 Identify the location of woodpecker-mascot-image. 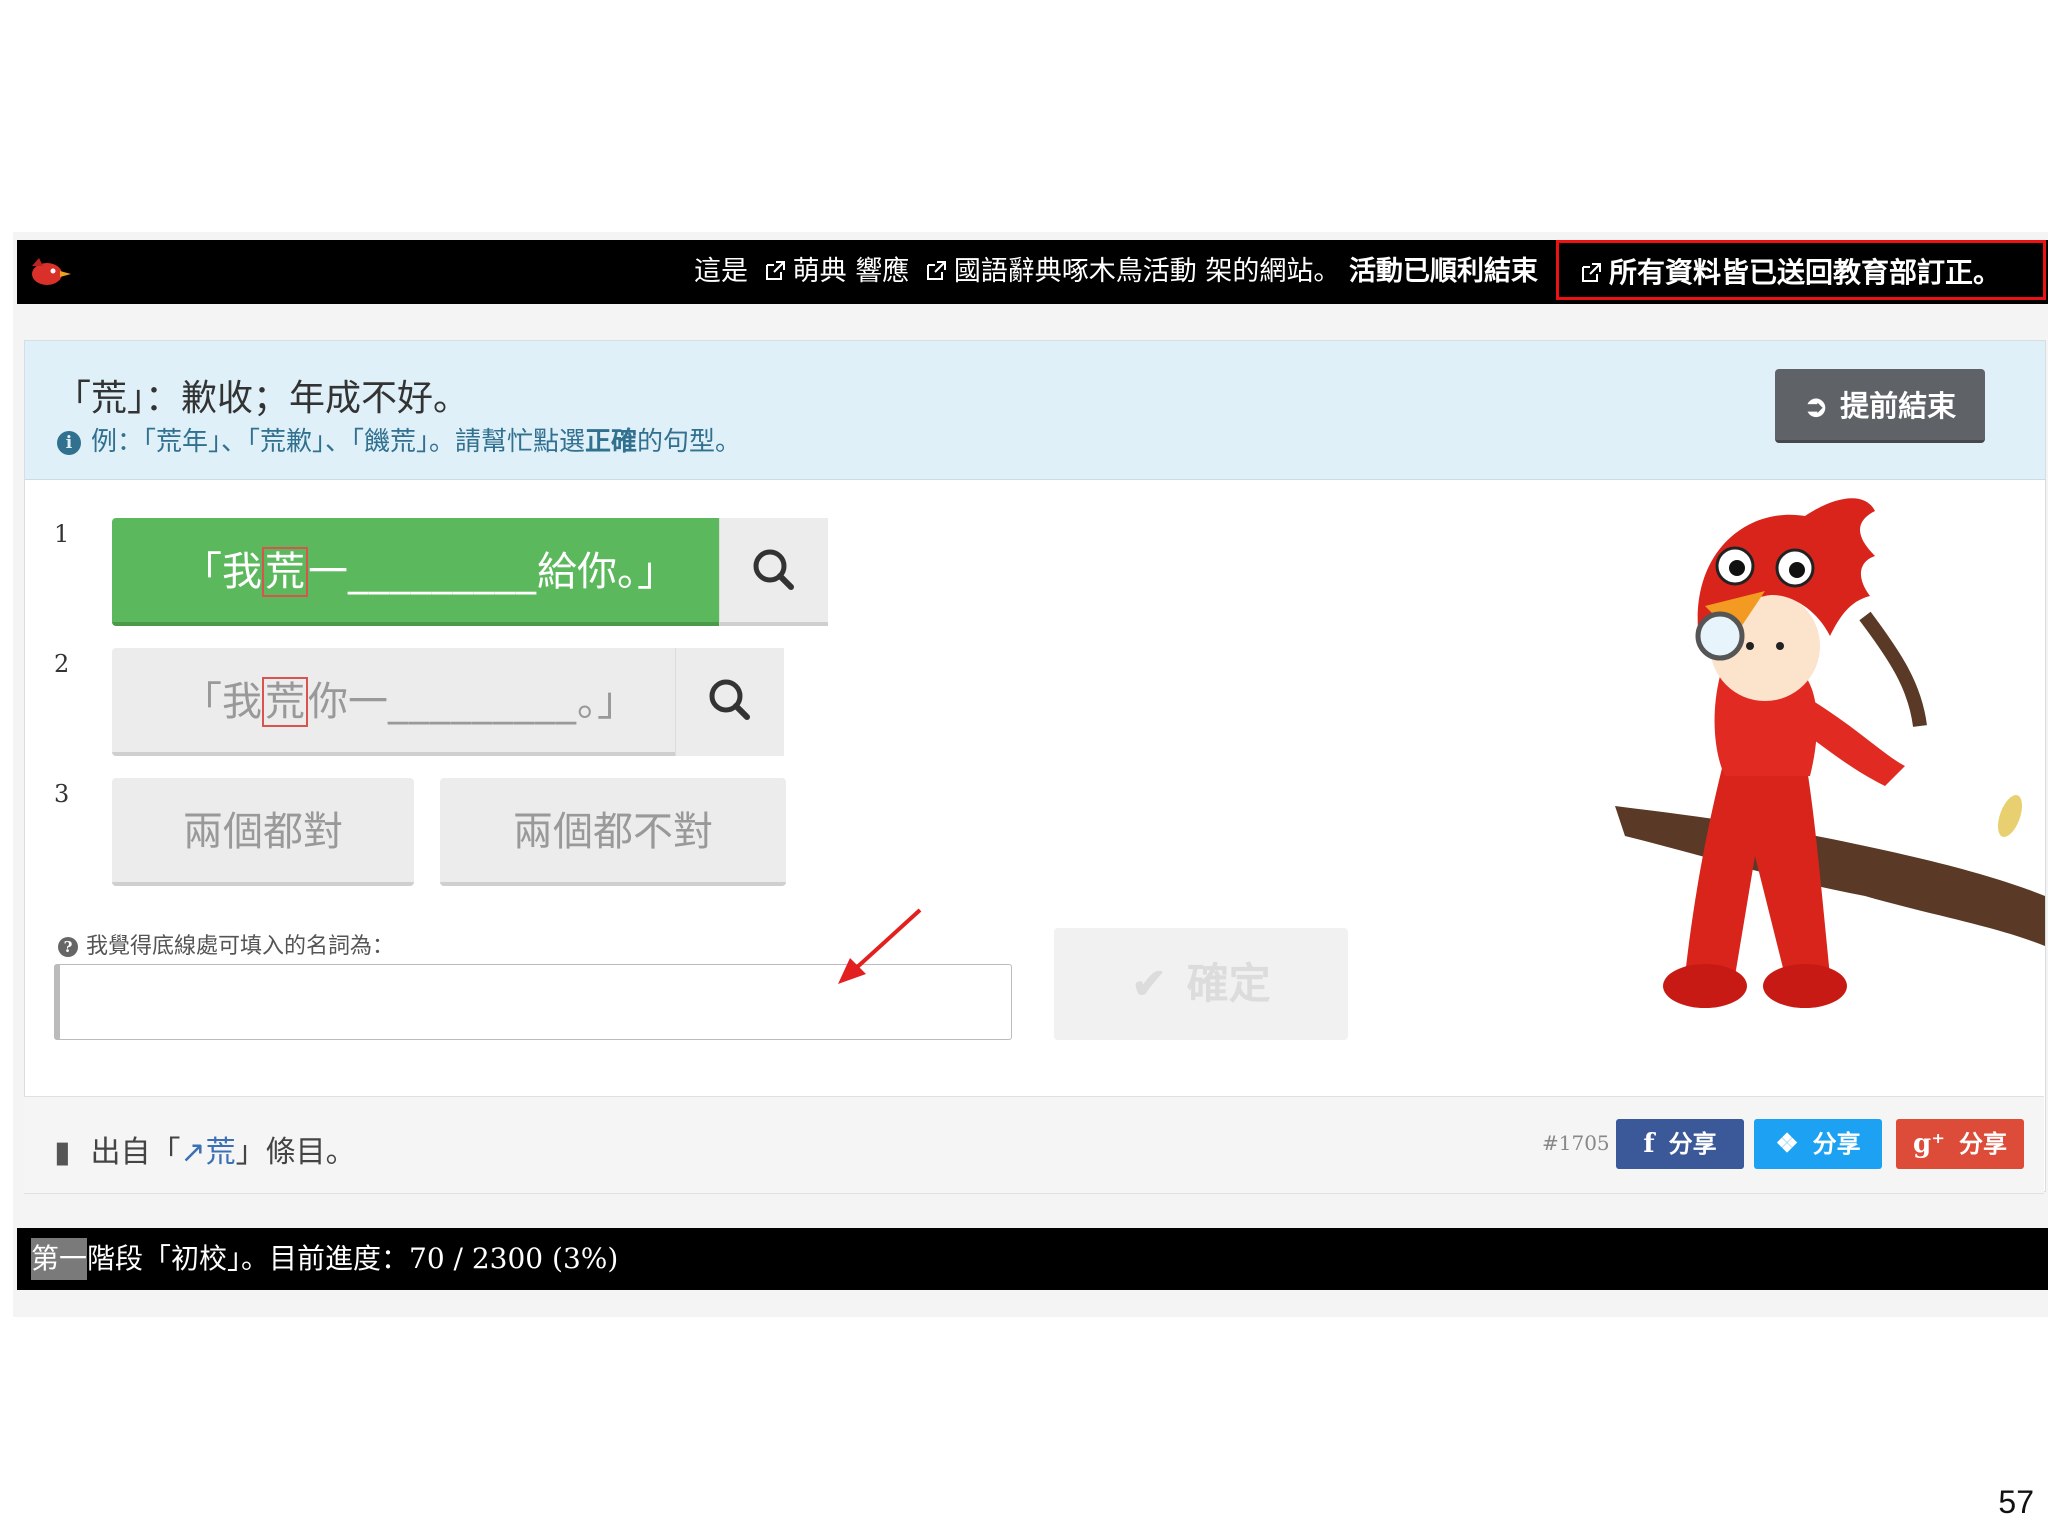
(1830, 753).